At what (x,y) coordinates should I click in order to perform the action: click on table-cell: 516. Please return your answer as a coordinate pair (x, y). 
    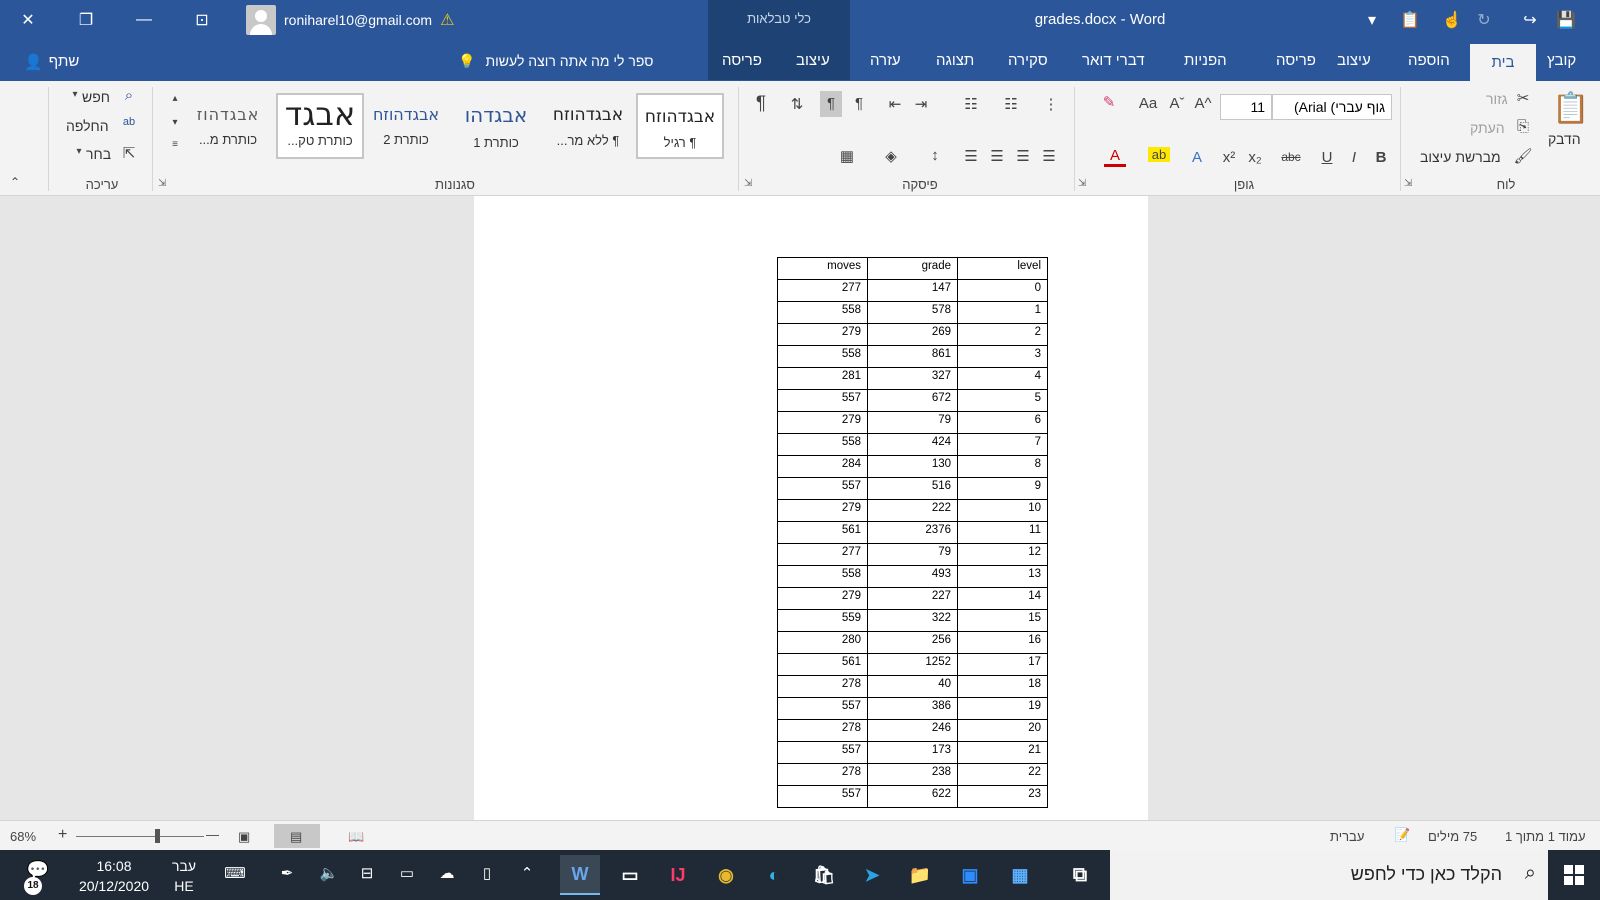
    Looking at the image, I should click on (912, 488).